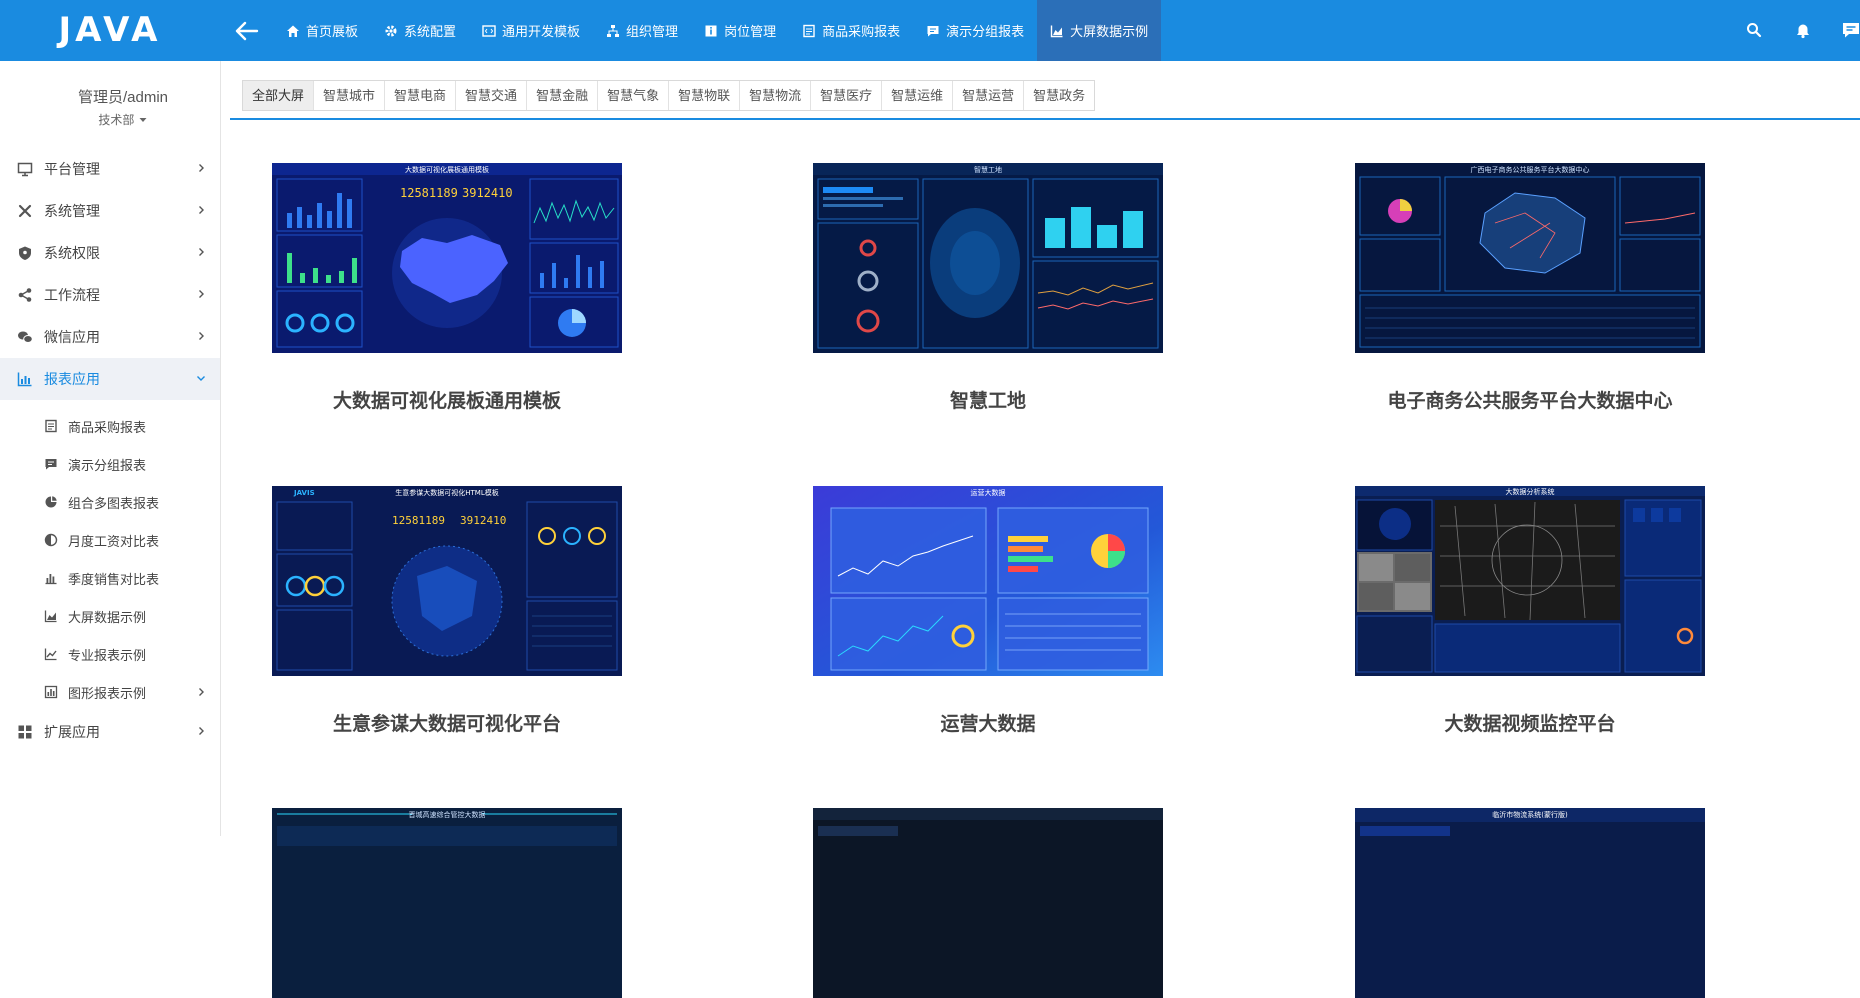  Describe the element at coordinates (988, 581) in the screenshot. I see `dashboard-thumbnail: 运营大数据` at that location.